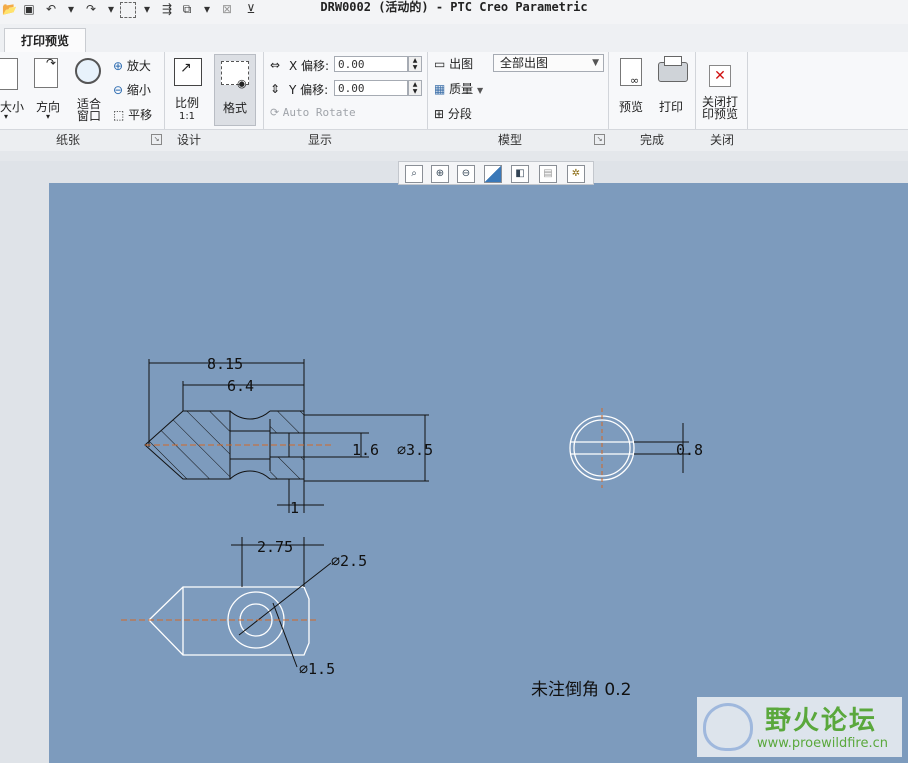 This screenshot has height=763, width=908. I want to click on print-label: 打印, so click(671, 107).